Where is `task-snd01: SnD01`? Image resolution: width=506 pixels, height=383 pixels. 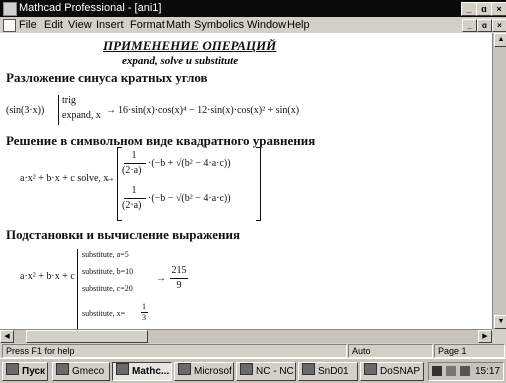 task-snd01: SnD01 is located at coordinates (328, 371).